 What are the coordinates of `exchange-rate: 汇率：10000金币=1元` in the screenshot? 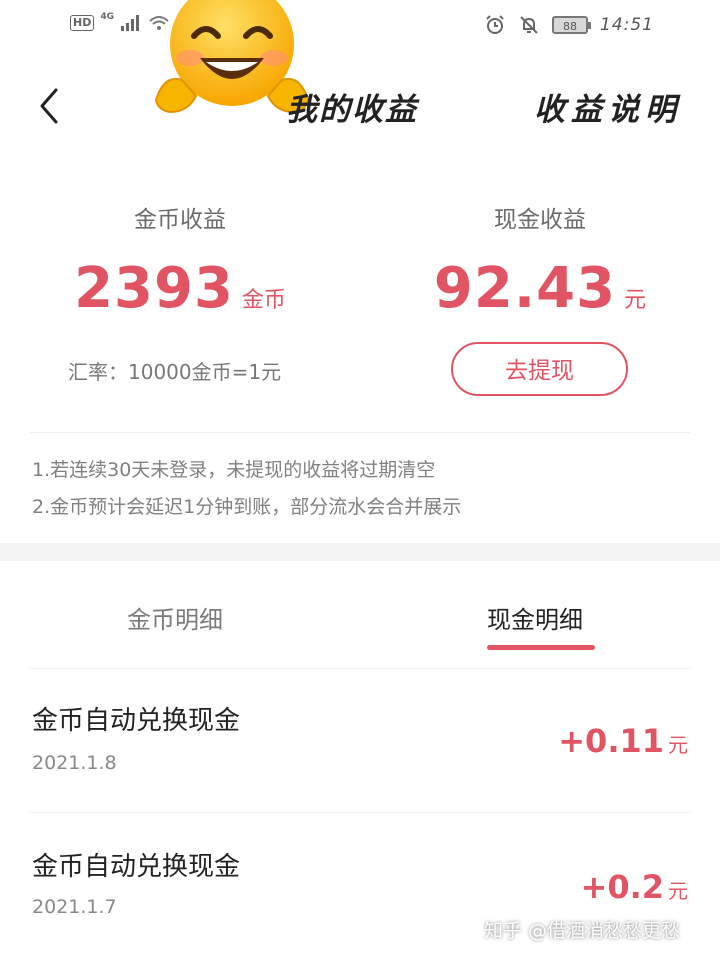 It's located at (175, 372).